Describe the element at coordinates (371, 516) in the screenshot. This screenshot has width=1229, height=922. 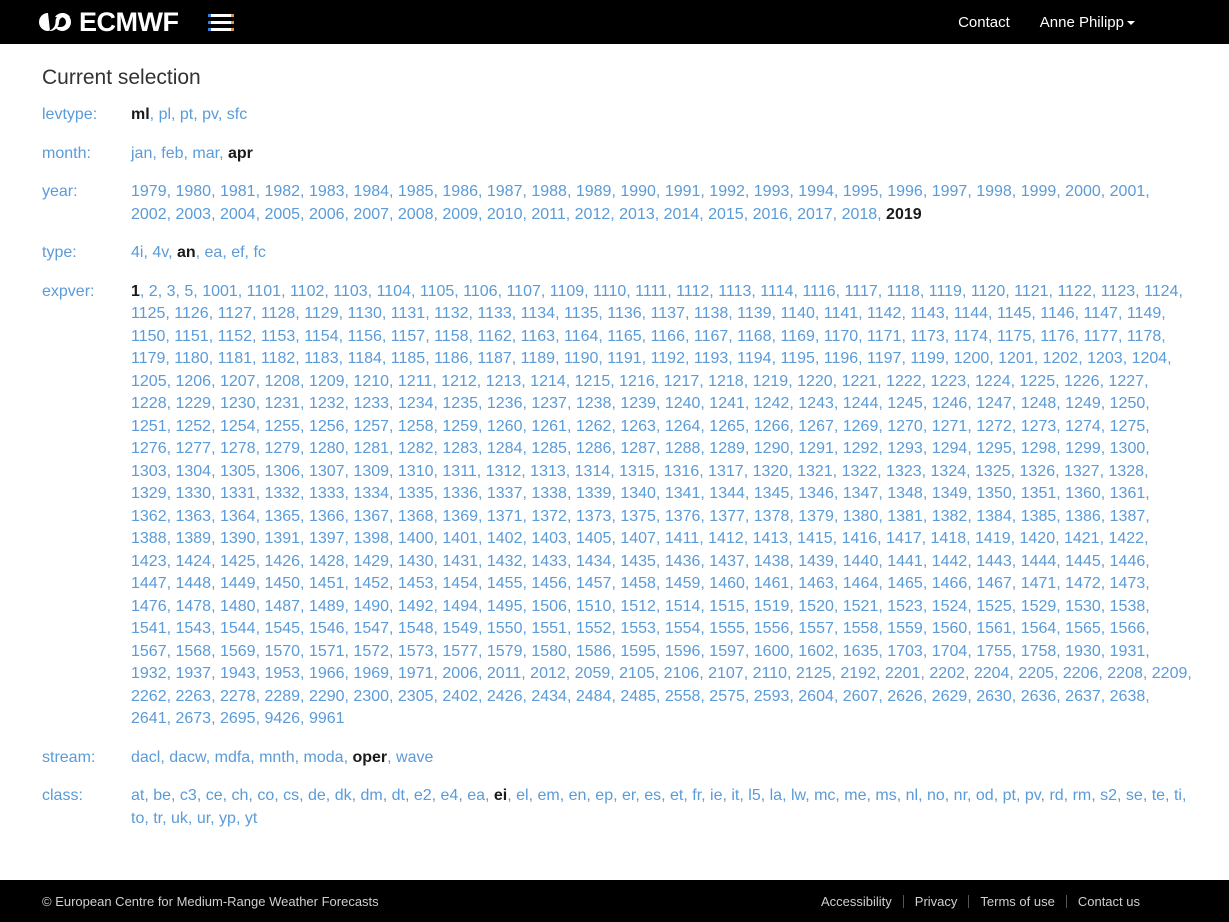
I see `selection-value: 1367` at that location.